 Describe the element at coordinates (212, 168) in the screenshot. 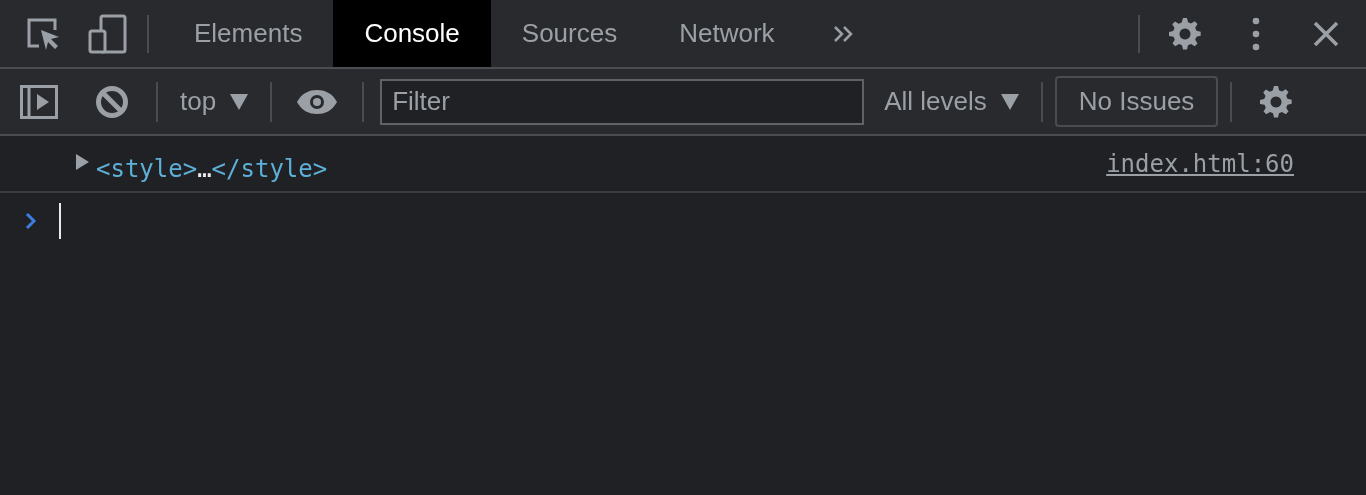

I see `log-element: <style>…</style>` at that location.